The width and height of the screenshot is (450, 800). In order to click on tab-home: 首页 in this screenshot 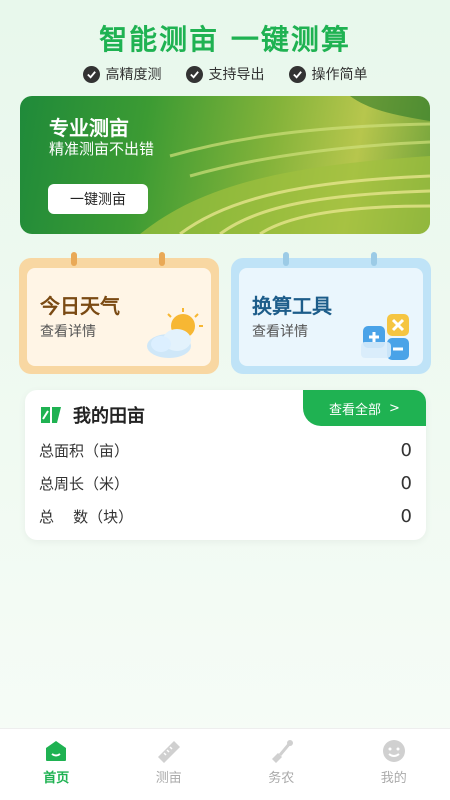, I will do `click(56, 762)`.